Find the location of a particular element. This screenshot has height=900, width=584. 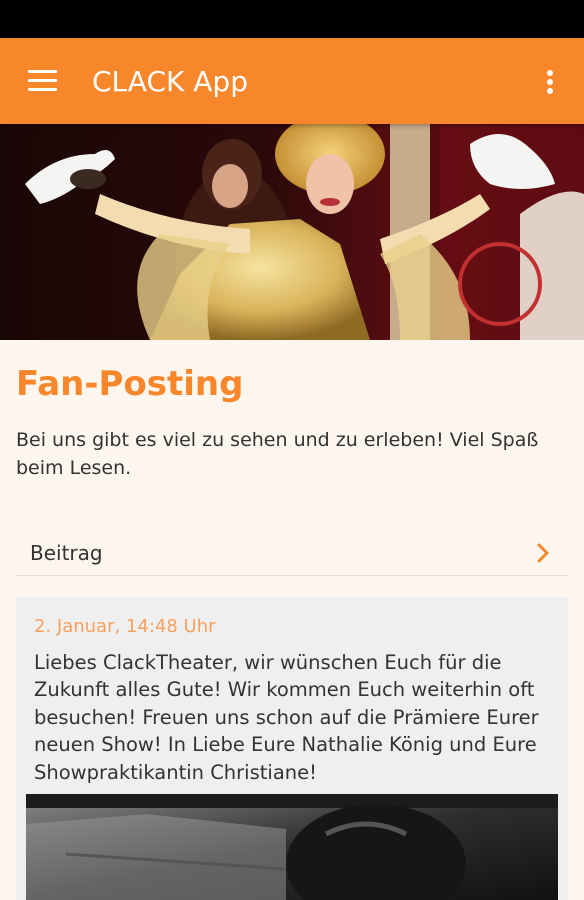

hamburger-menu-icon is located at coordinates (42, 81).